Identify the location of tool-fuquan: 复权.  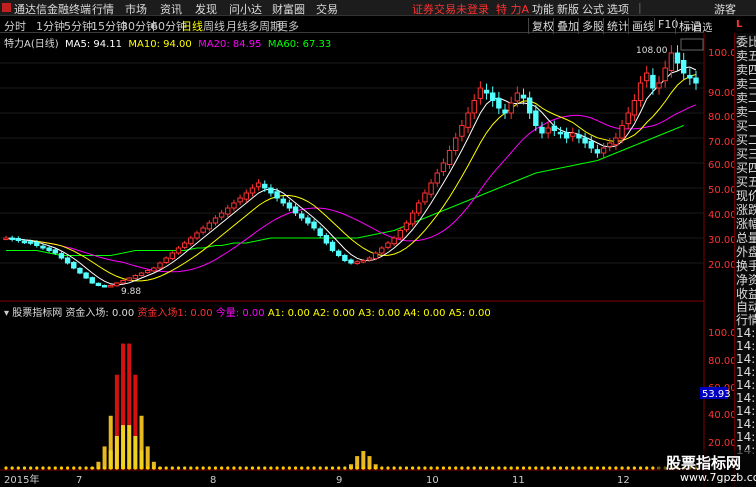
(541, 26).